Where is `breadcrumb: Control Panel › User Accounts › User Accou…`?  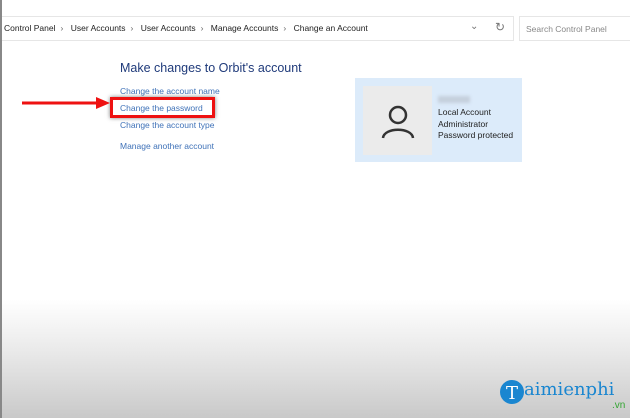
breadcrumb: Control Panel › User Accounts › User Accou… is located at coordinates (186, 28).